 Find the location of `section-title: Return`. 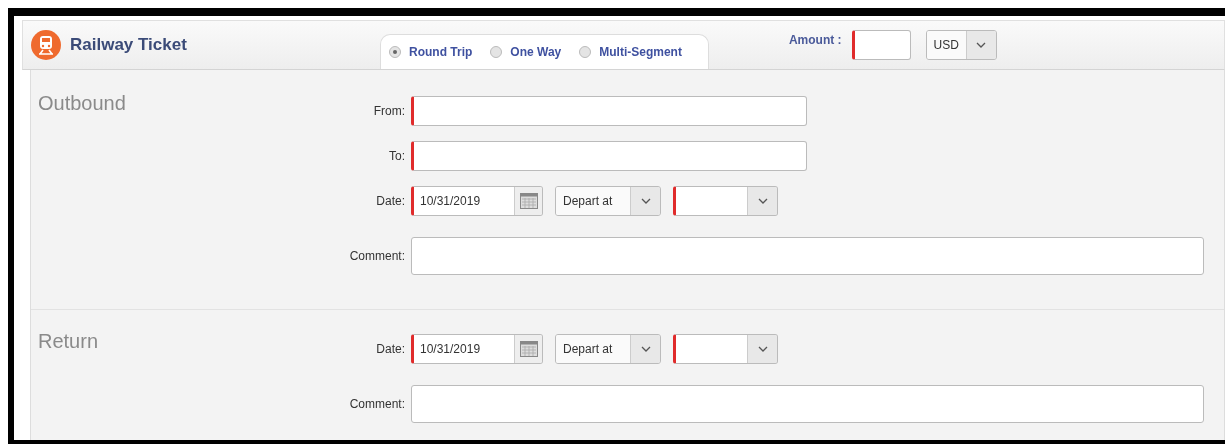

section-title: Return is located at coordinates (68, 342).